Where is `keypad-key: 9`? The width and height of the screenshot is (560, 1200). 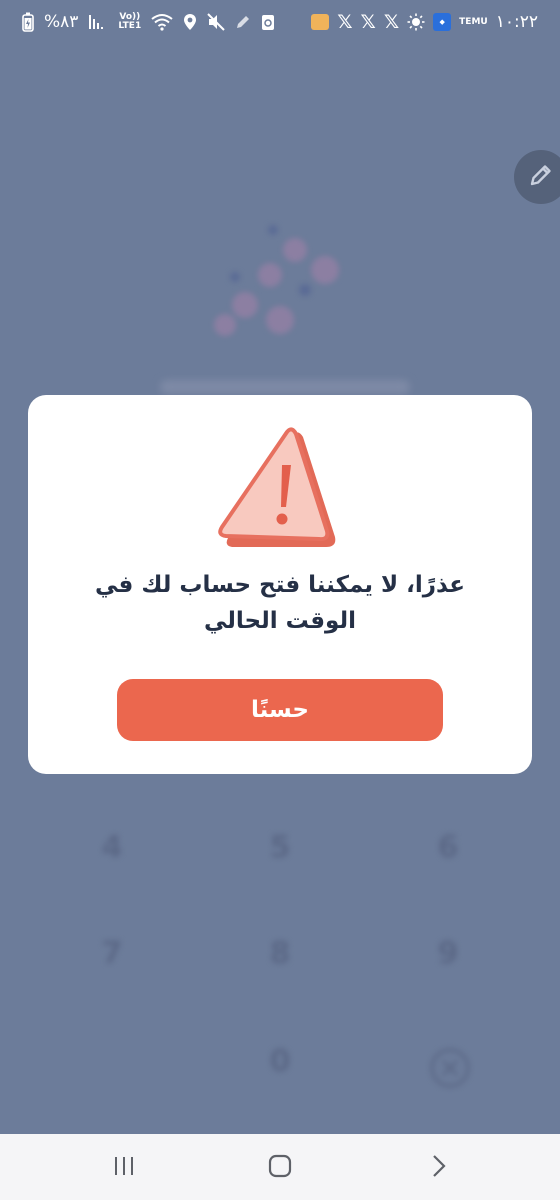
keypad-key: 9 is located at coordinates (448, 953).